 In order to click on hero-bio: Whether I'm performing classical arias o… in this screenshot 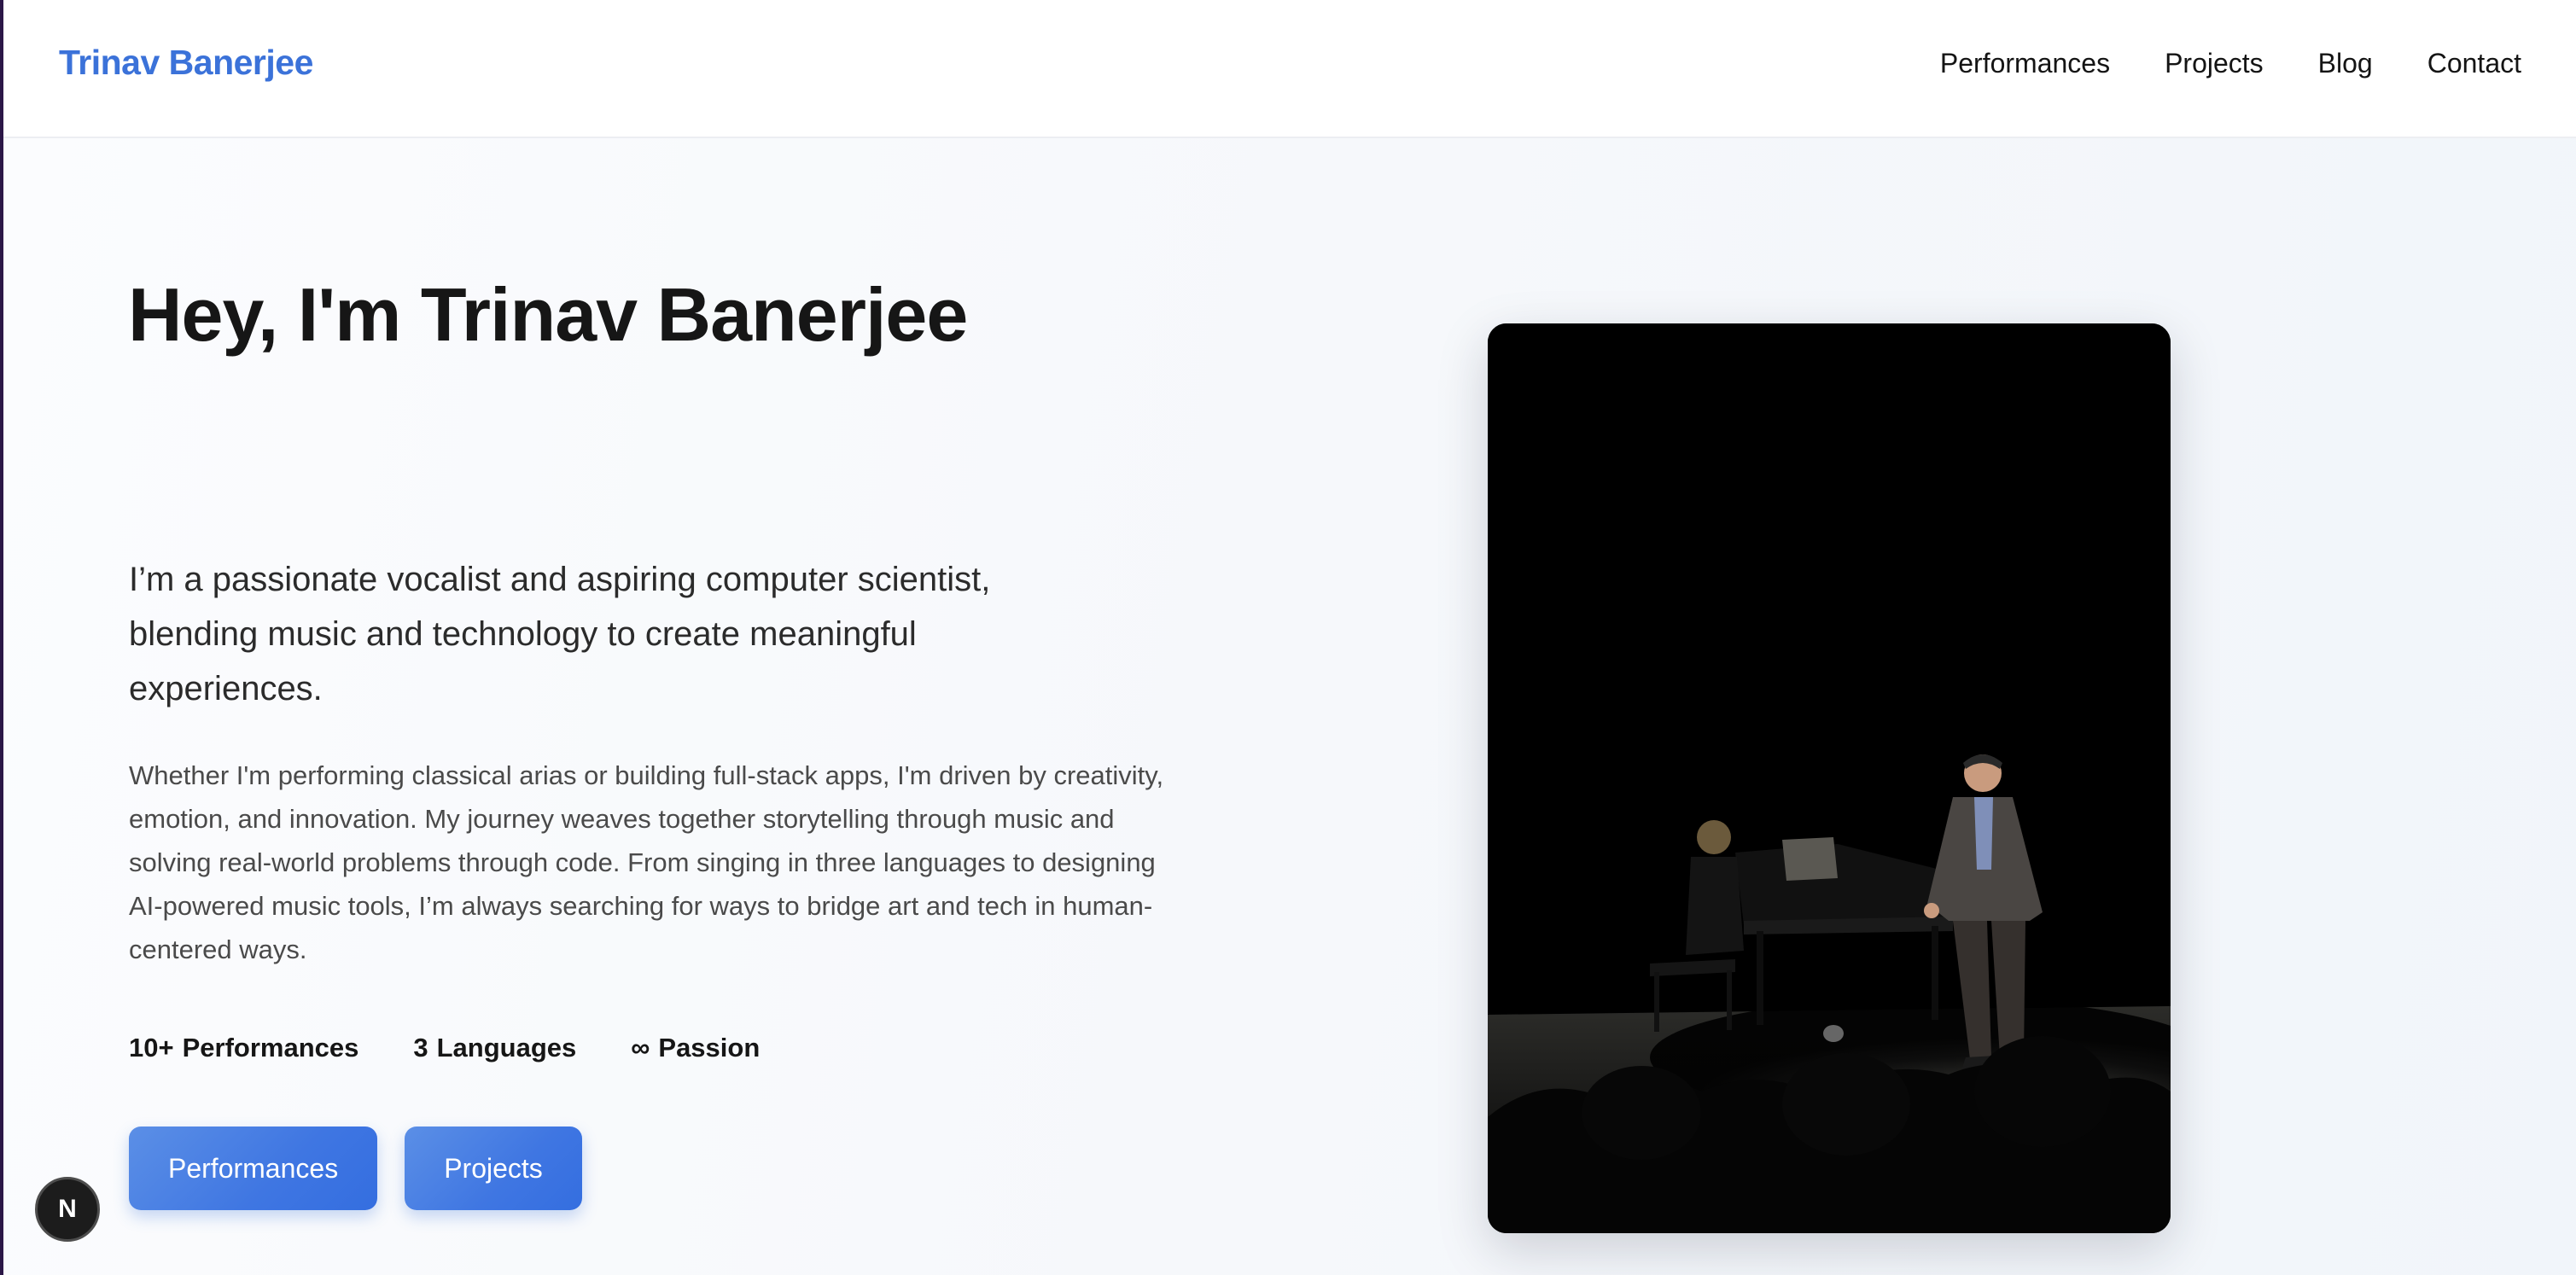, I will do `click(646, 862)`.